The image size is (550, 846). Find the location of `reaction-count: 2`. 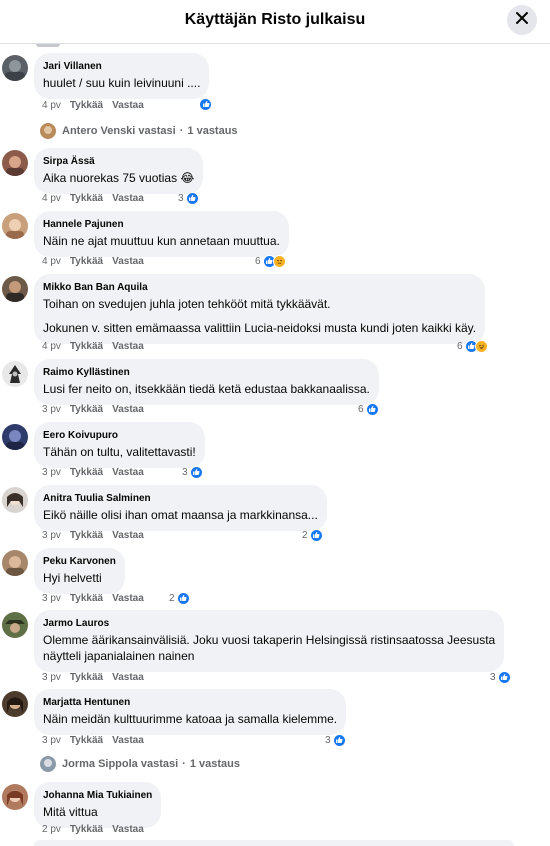

reaction-count: 2 is located at coordinates (172, 598).